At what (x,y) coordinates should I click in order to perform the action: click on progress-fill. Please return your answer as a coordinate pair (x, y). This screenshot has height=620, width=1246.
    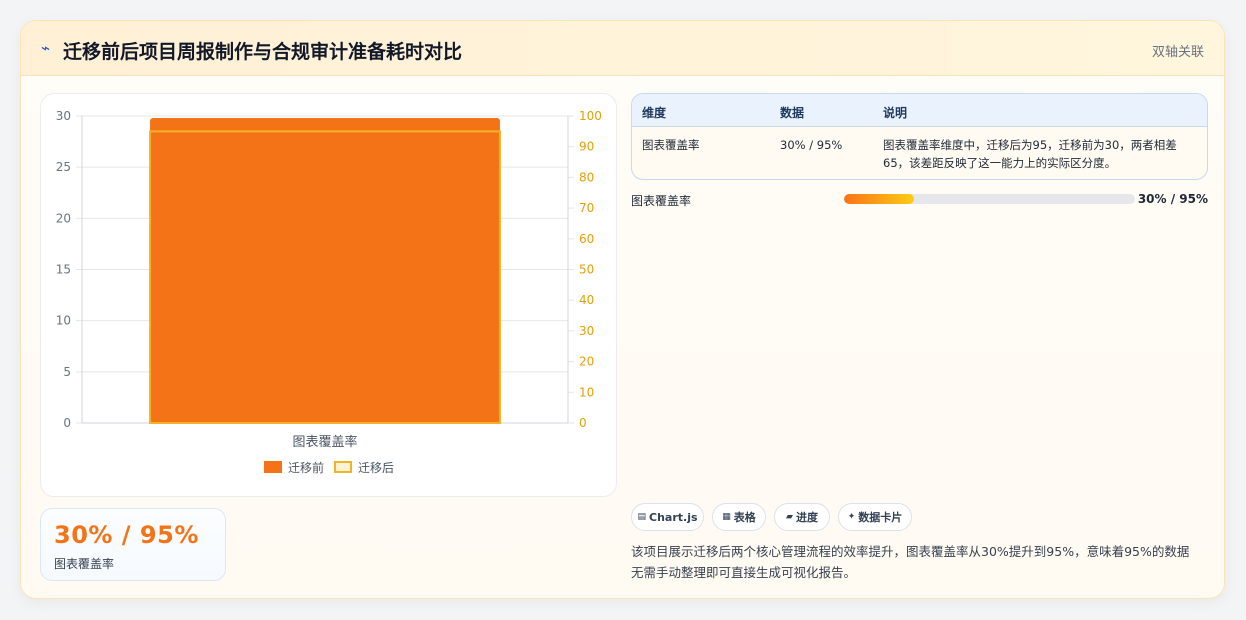
    Looking at the image, I should click on (879, 199).